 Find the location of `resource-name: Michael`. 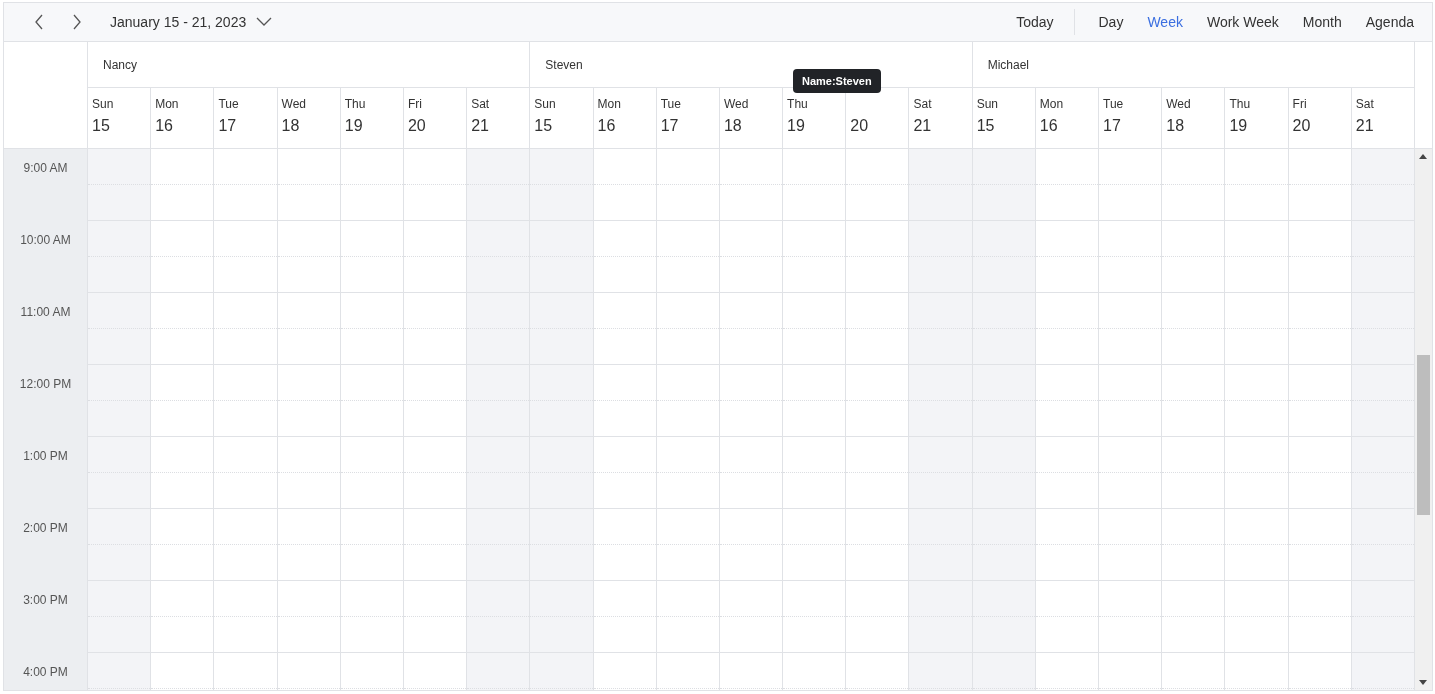

resource-name: Michael is located at coordinates (1008, 64).